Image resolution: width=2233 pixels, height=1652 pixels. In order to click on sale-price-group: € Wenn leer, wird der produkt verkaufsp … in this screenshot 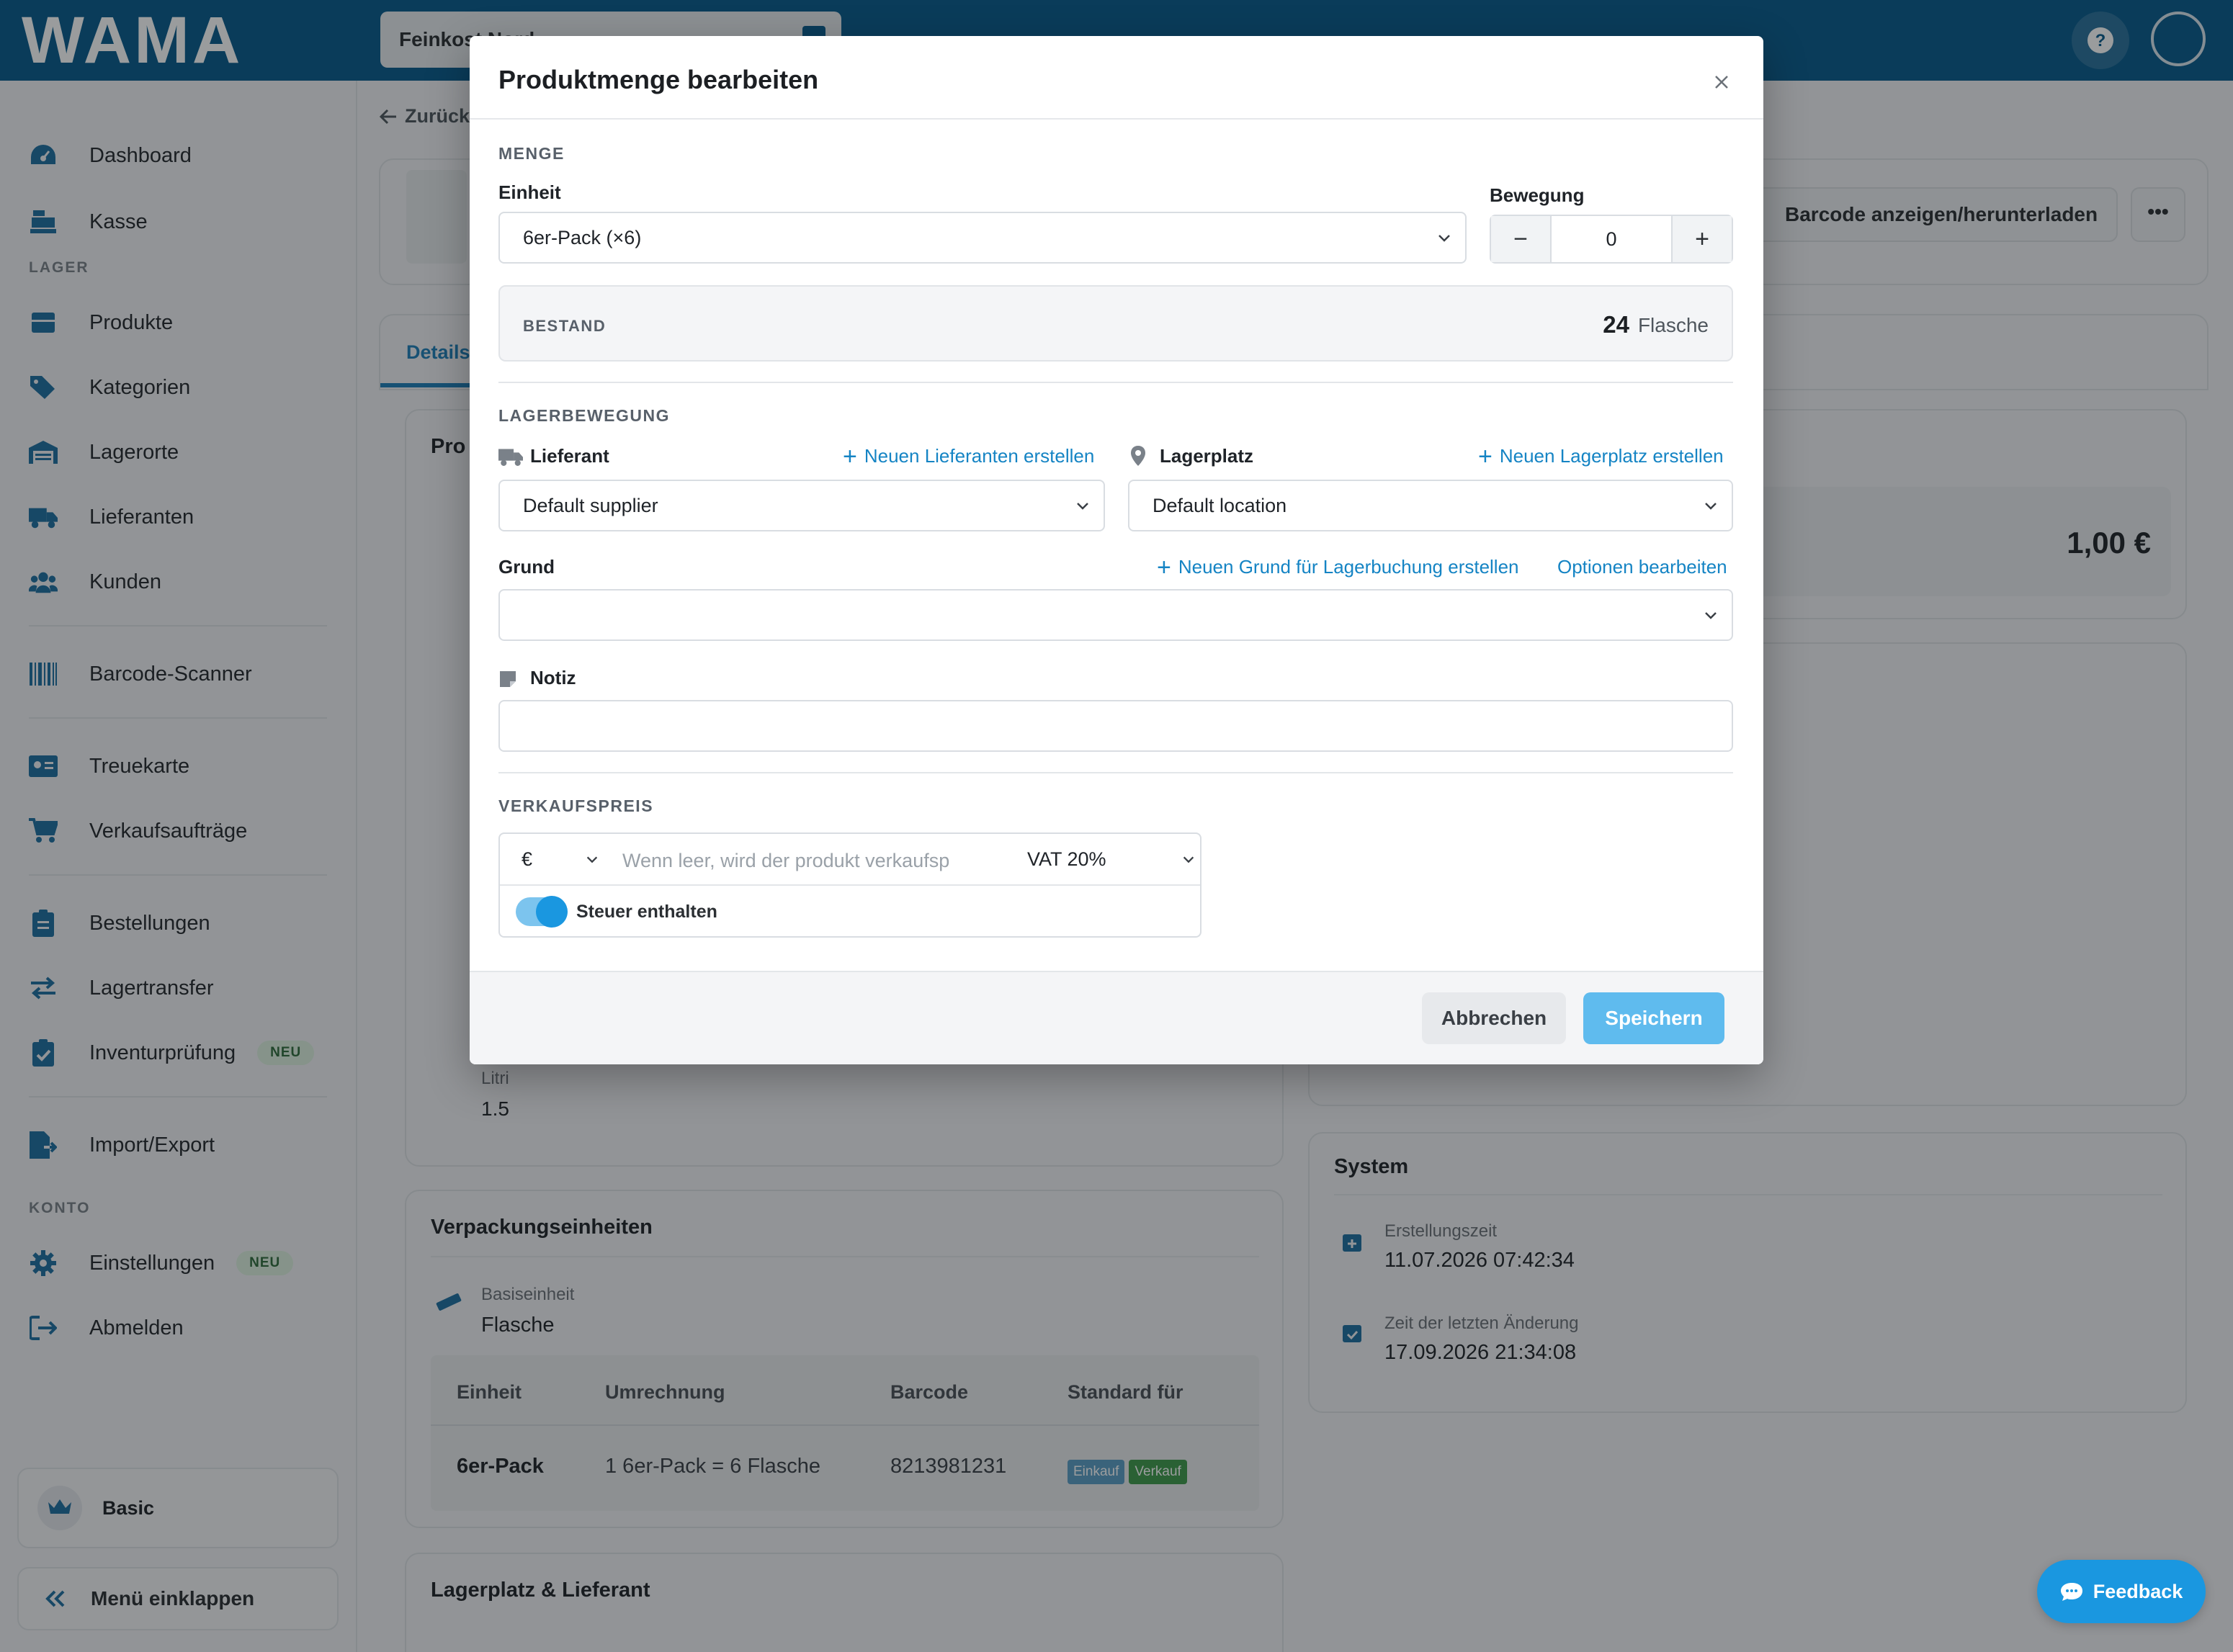, I will do `click(849, 885)`.